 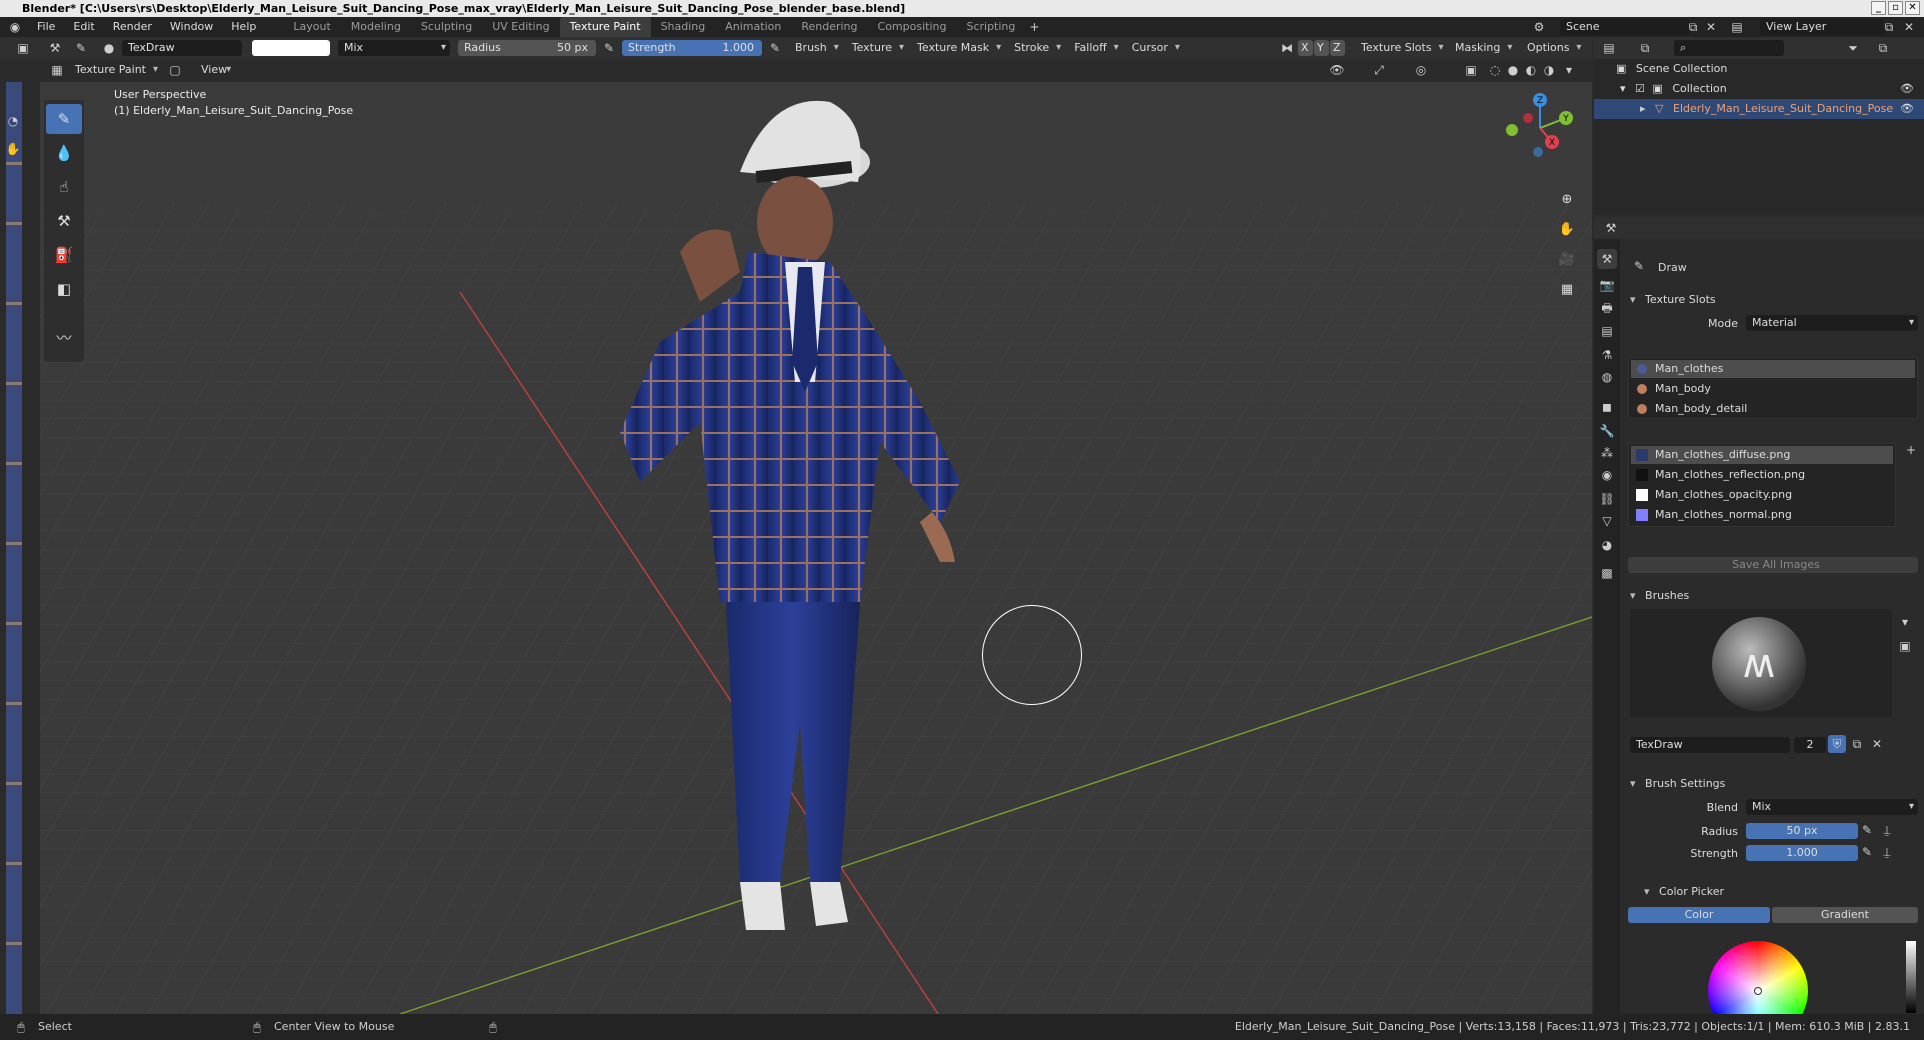 What do you see at coordinates (775, 48) in the screenshot?
I see `strength-pressure-icon: ✎` at bounding box center [775, 48].